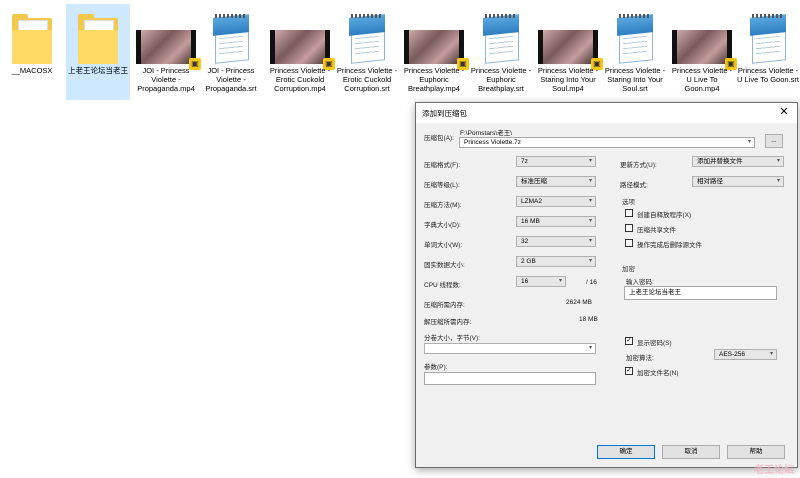 The image size is (800, 478). I want to click on method-value: LZMA2, so click(531, 201).